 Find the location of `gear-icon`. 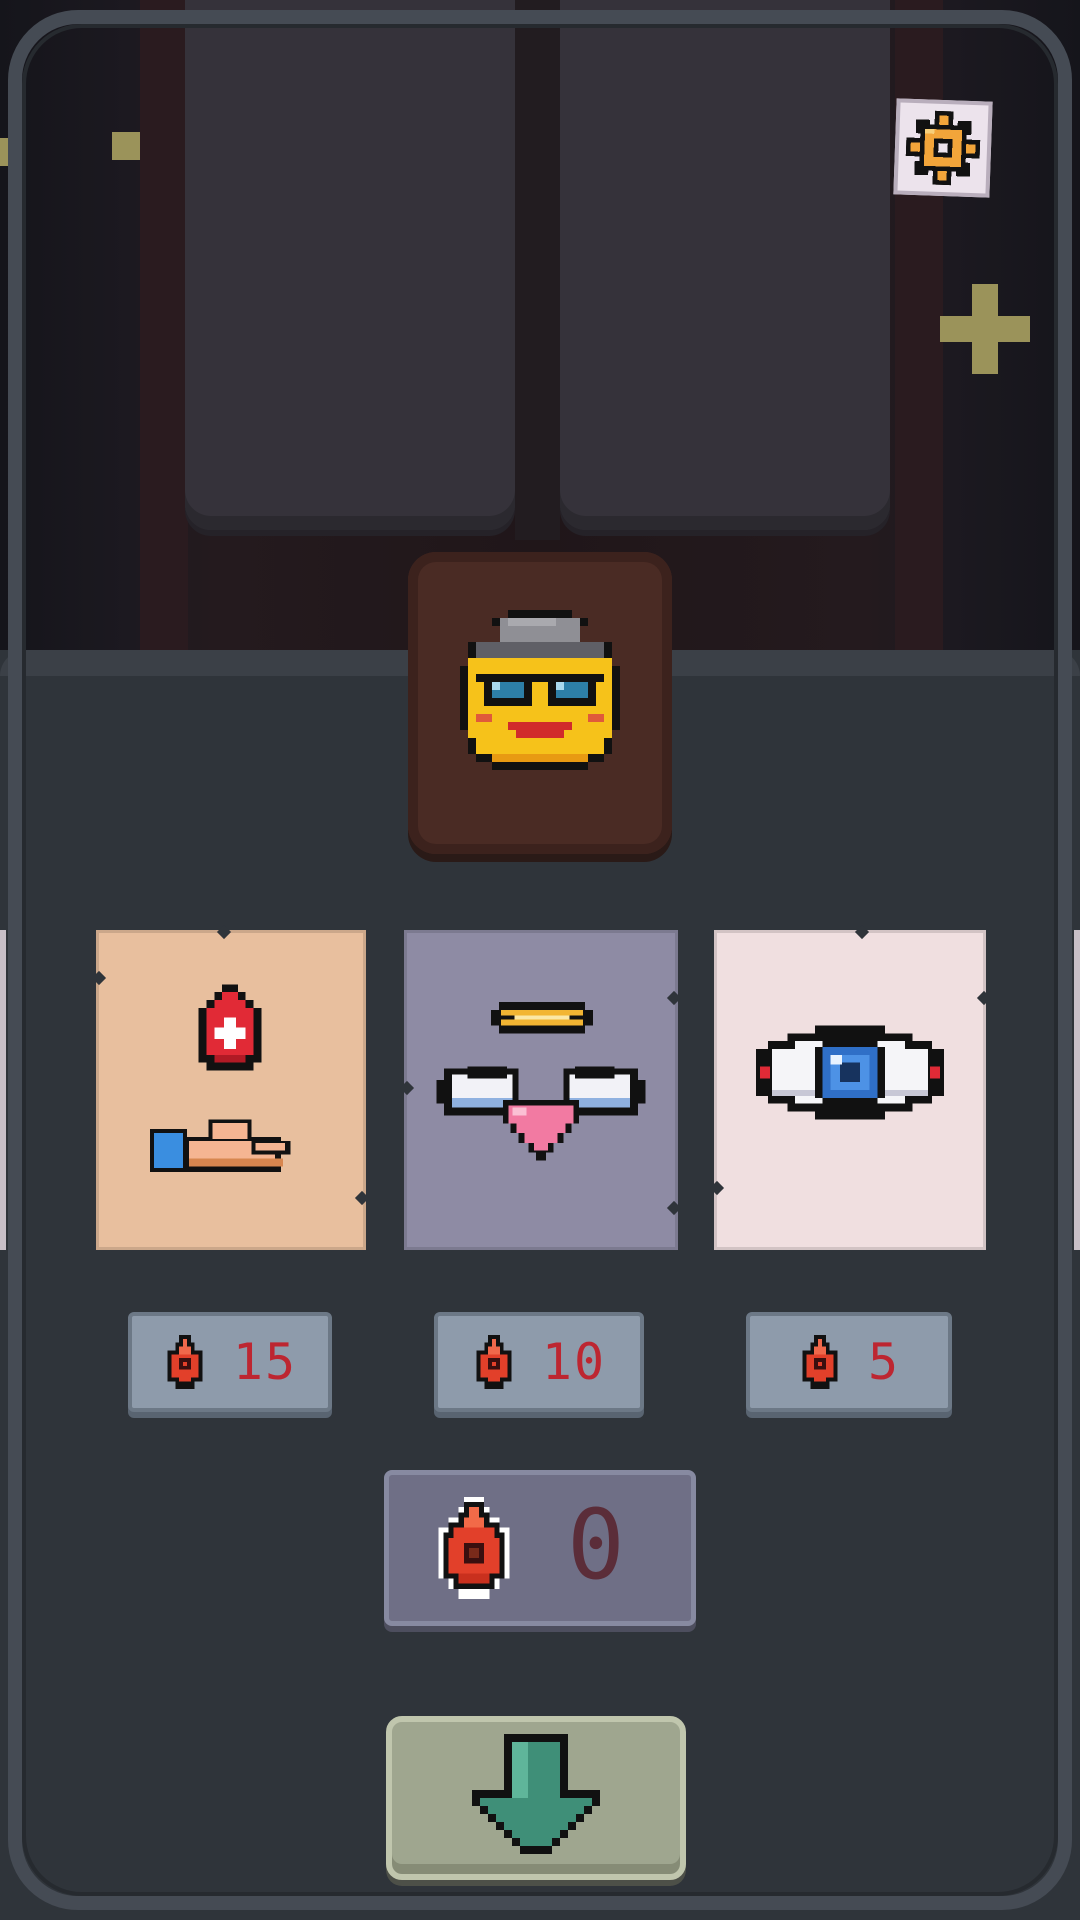

gear-icon is located at coordinates (943, 148).